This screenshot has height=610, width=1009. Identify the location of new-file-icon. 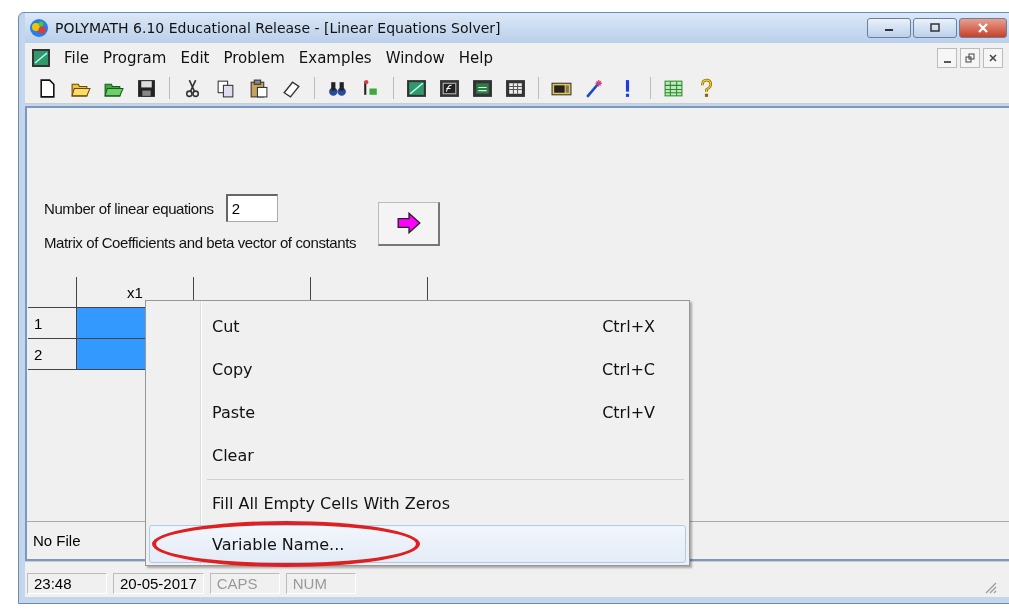
(47, 88).